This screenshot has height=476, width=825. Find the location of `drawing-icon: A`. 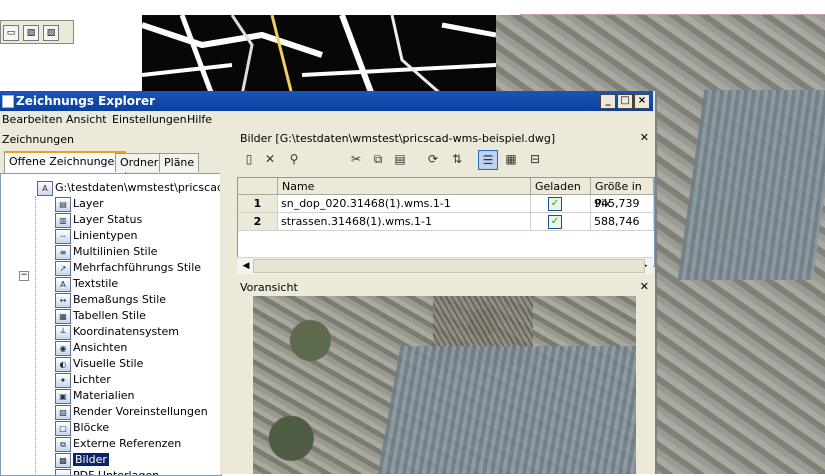

drawing-icon: A is located at coordinates (45, 188).